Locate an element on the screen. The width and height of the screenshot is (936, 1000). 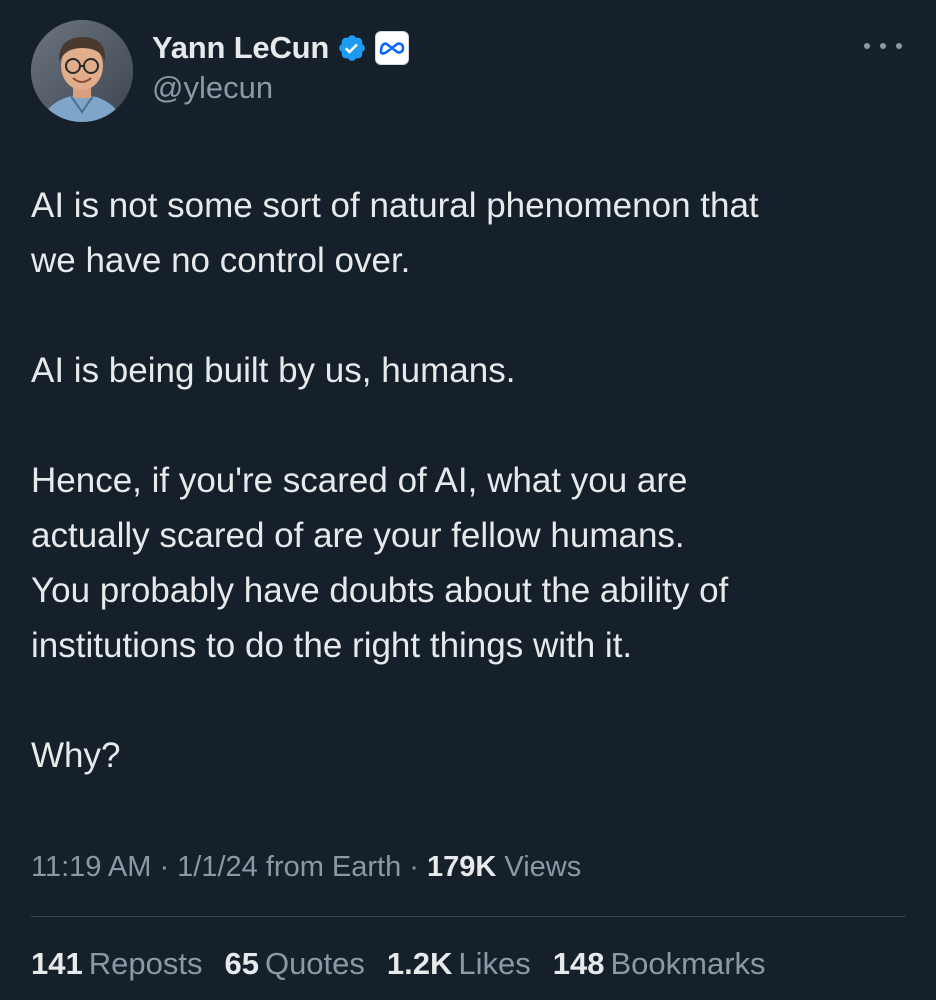
stat-quotes: 65 Quotes is located at coordinates (294, 964).